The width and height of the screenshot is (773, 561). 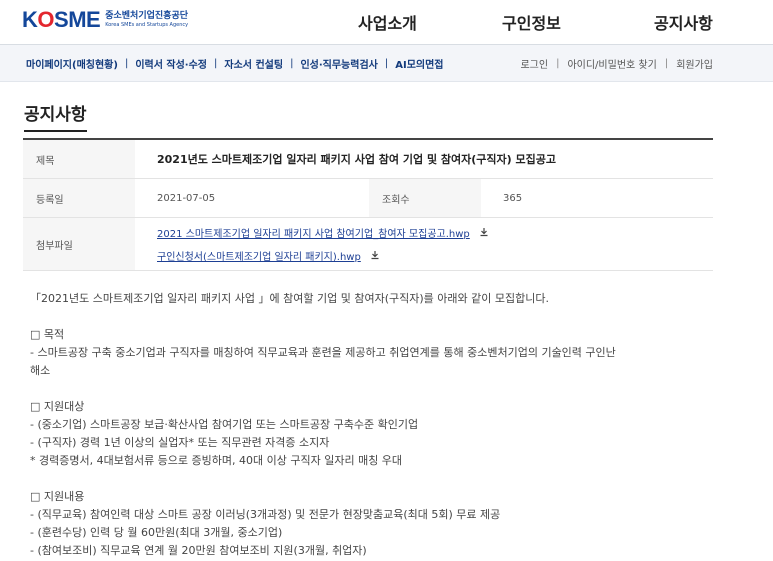 What do you see at coordinates (57, 406) in the screenshot?
I see `section-title-eligibility: □ 지원대상` at bounding box center [57, 406].